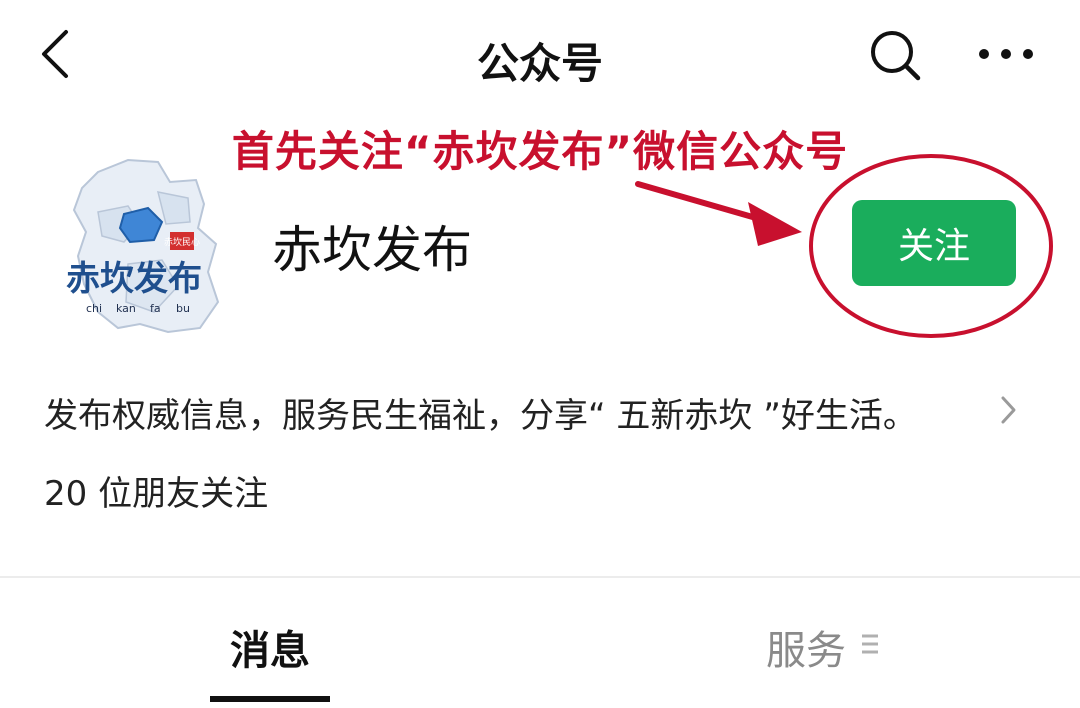 The height and width of the screenshot is (708, 1080). I want to click on logo-stamp: 赤坎民心, so click(182, 242).